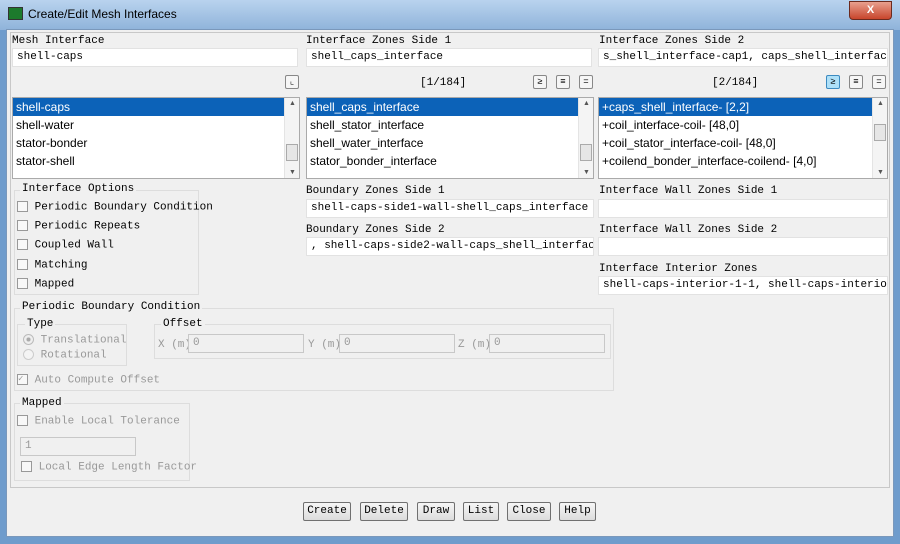 The image size is (900, 544). Describe the element at coordinates (58, 41) in the screenshot. I see `mesh-interface-label: Mesh Interface` at that location.